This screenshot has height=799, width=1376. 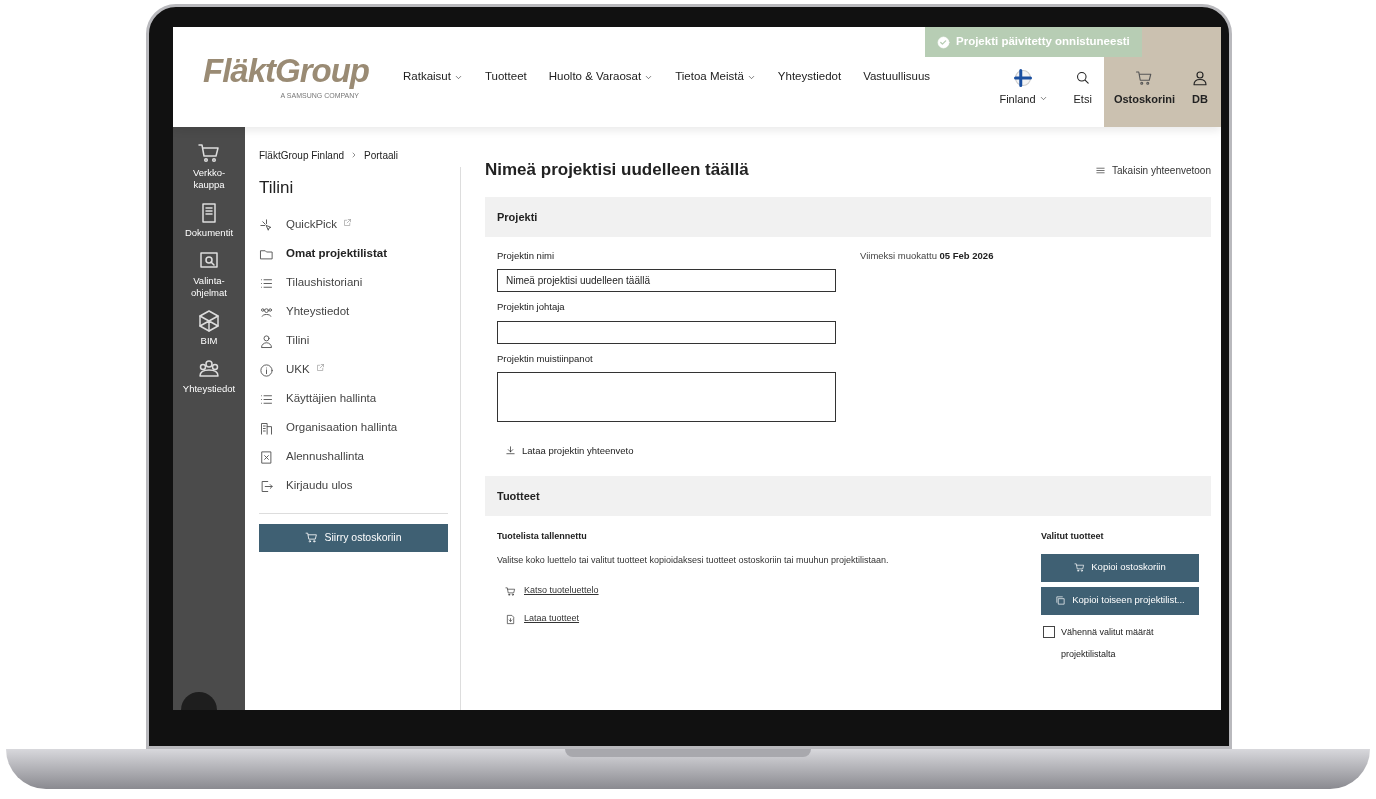 I want to click on rail-item: Valinta-ohjelmat, so click(x=209, y=274).